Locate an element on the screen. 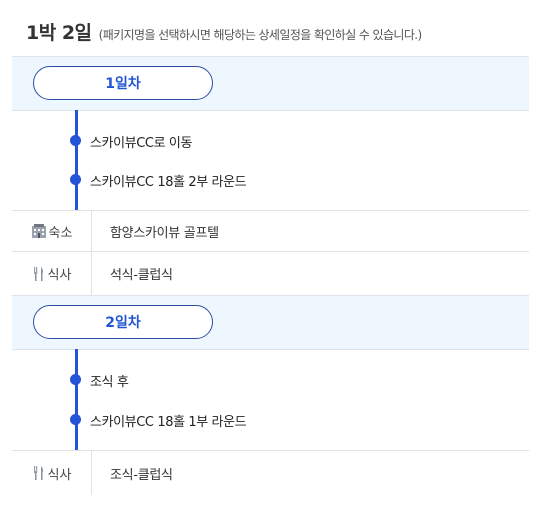 This screenshot has width=536, height=527. hotel-icon is located at coordinates (38, 231).